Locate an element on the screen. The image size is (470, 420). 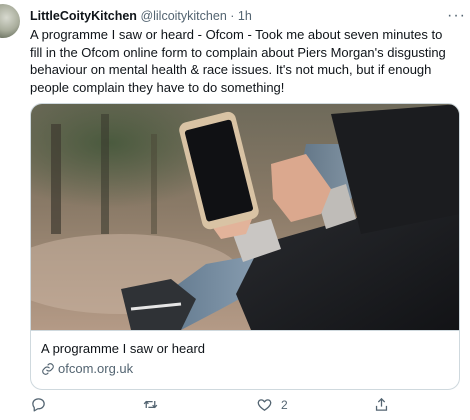
card-title: A programme I saw or heard is located at coordinates (245, 348).